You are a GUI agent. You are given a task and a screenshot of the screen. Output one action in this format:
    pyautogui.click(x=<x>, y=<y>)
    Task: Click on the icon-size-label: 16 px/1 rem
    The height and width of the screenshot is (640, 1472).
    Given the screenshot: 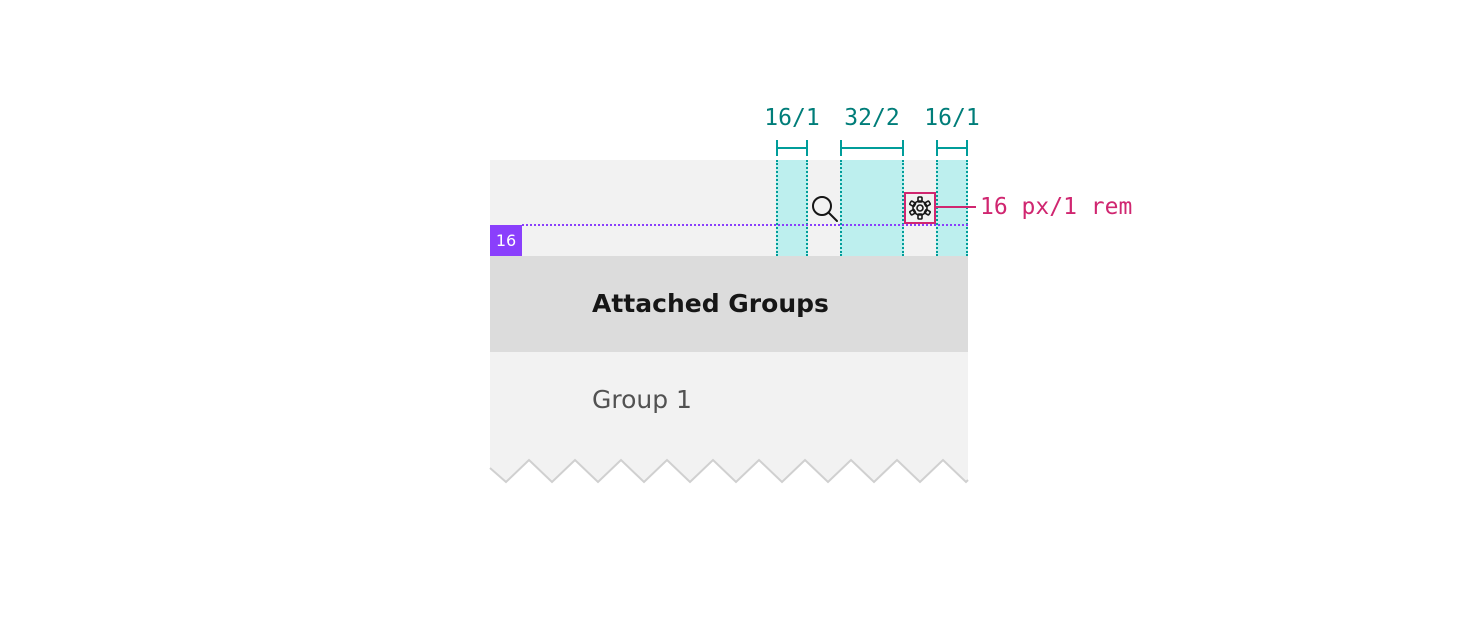 What is the action you would take?
    pyautogui.click(x=1056, y=207)
    